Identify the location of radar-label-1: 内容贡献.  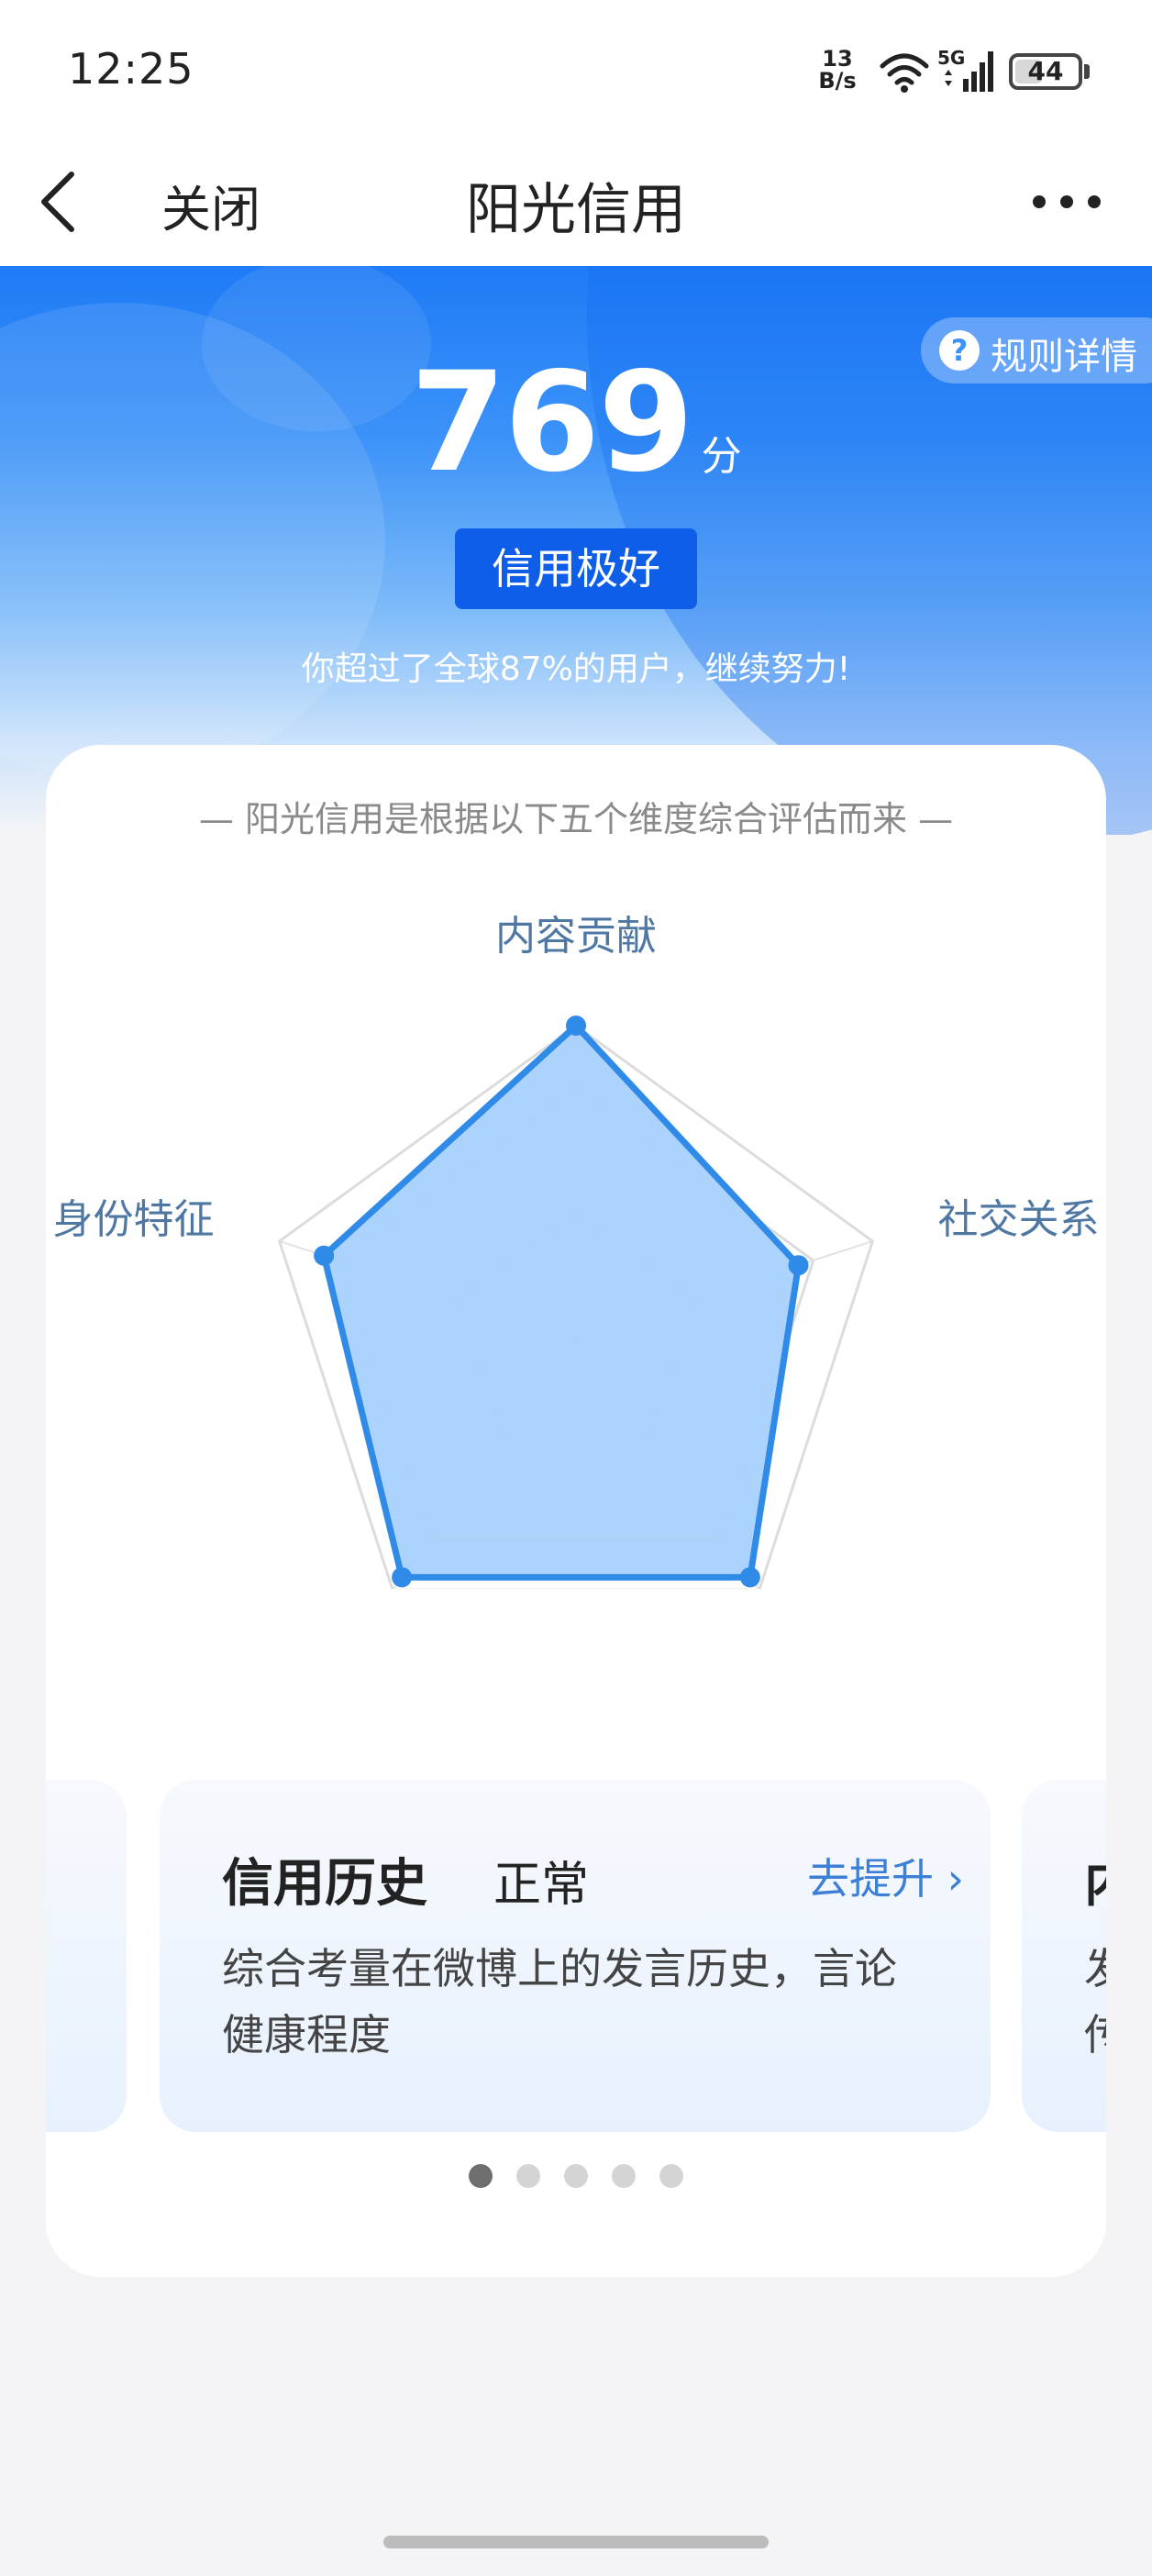
(576, 936).